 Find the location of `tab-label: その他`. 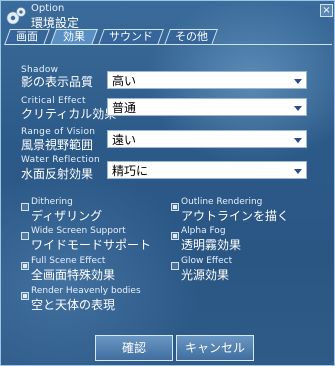

tab-label: その他 is located at coordinates (191, 36).